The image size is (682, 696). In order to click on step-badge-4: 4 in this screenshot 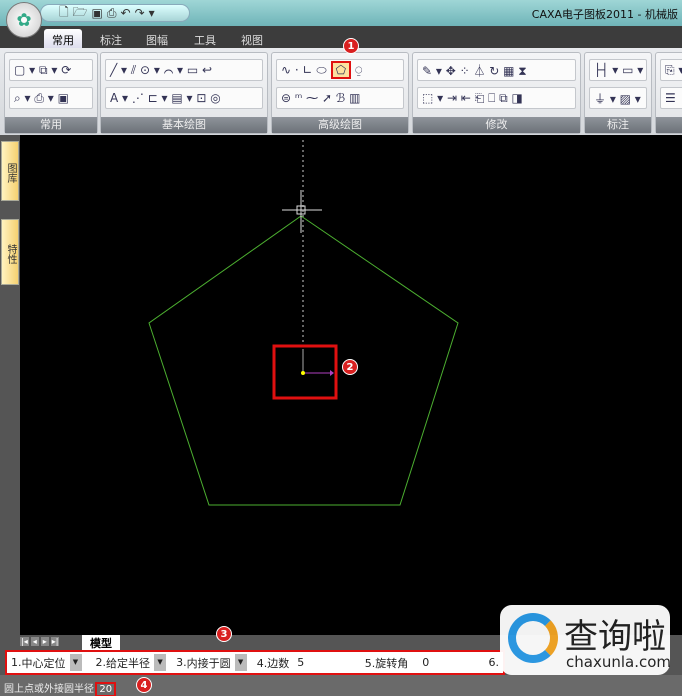, I will do `click(144, 685)`.